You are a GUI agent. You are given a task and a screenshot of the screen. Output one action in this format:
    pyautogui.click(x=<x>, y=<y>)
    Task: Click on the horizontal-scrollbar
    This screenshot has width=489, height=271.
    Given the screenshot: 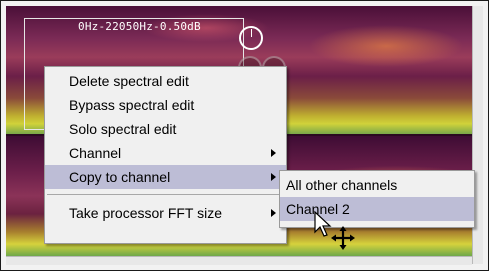 What is the action you would take?
    pyautogui.click(x=239, y=260)
    